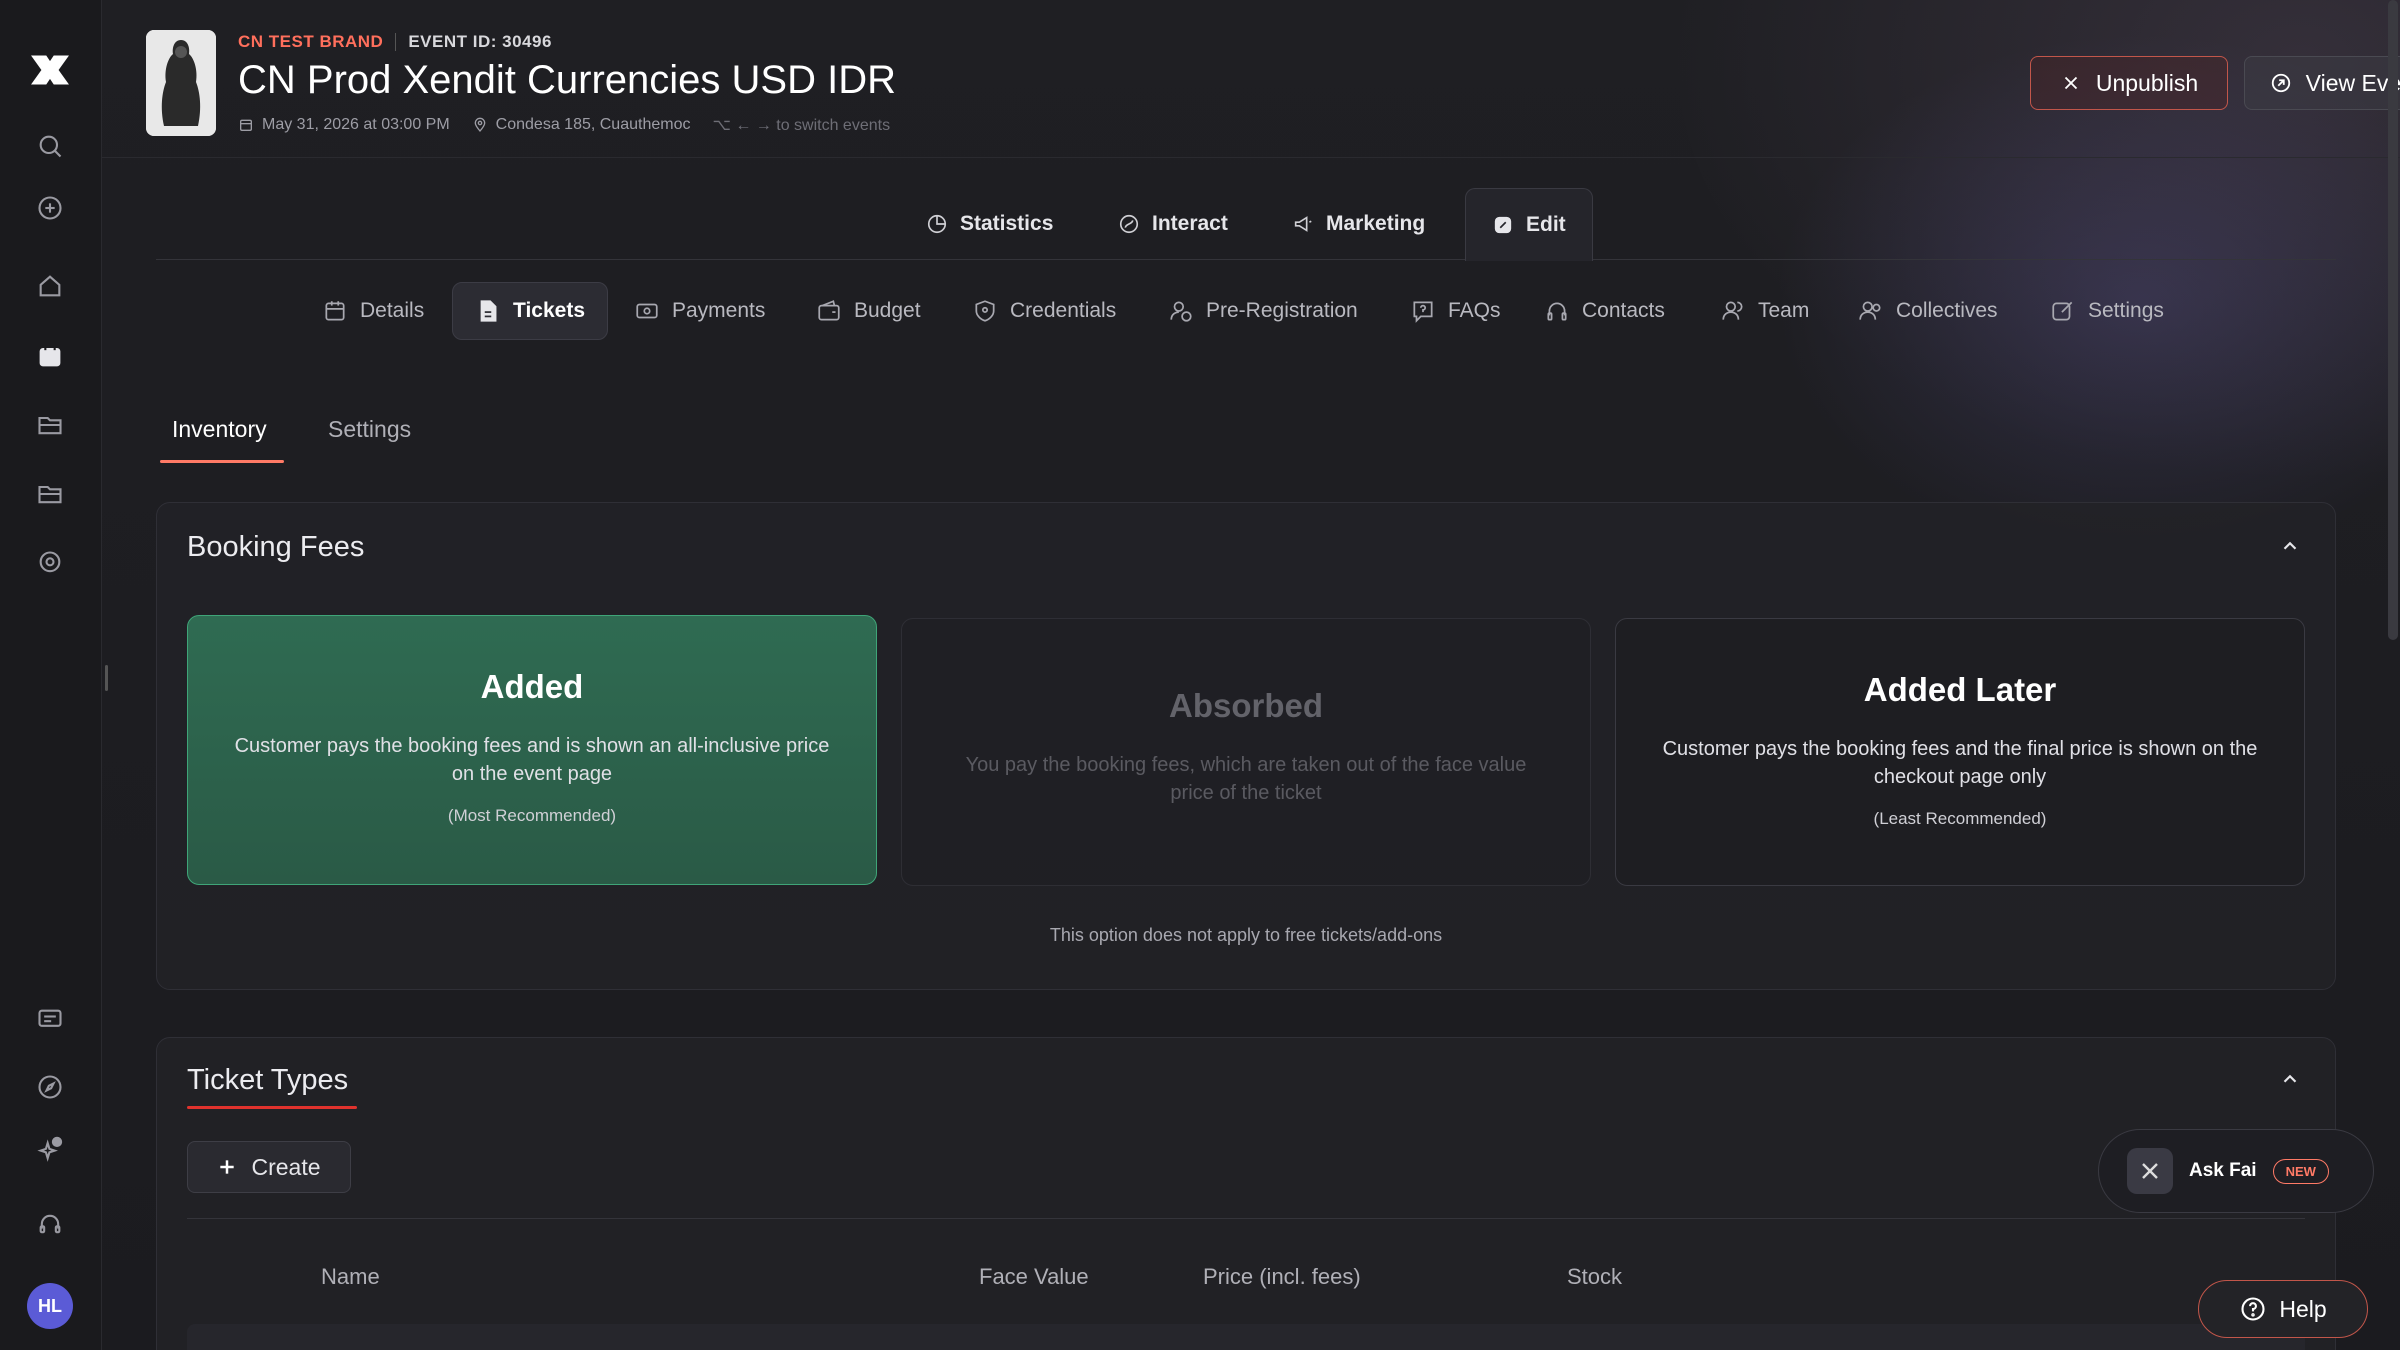 The image size is (2400, 1350). I want to click on brand-row: CN TEST BRAND EVENT ID: 30496, so click(395, 42).